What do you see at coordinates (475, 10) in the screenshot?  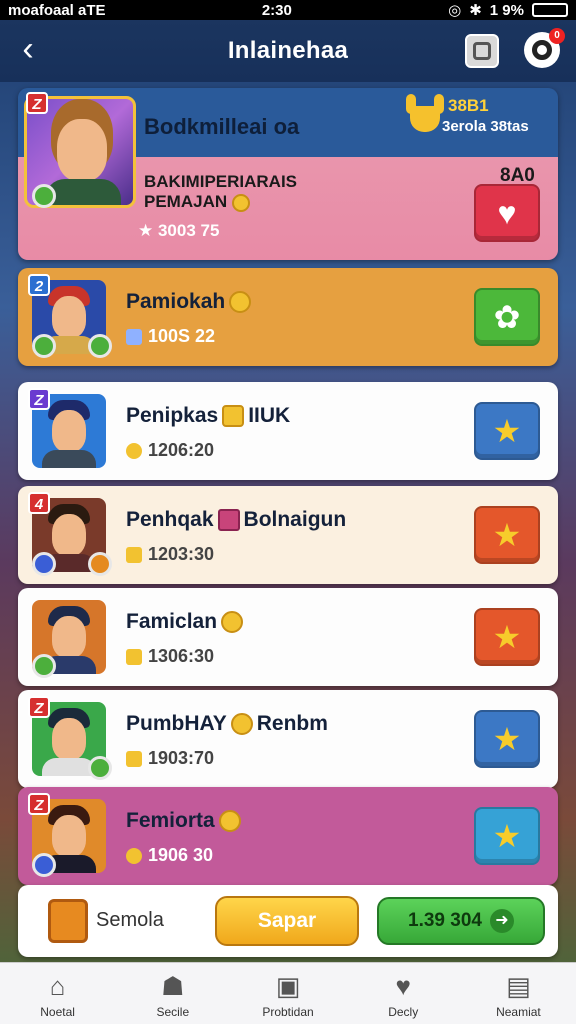 I see `bluetooth-icon: ✱` at bounding box center [475, 10].